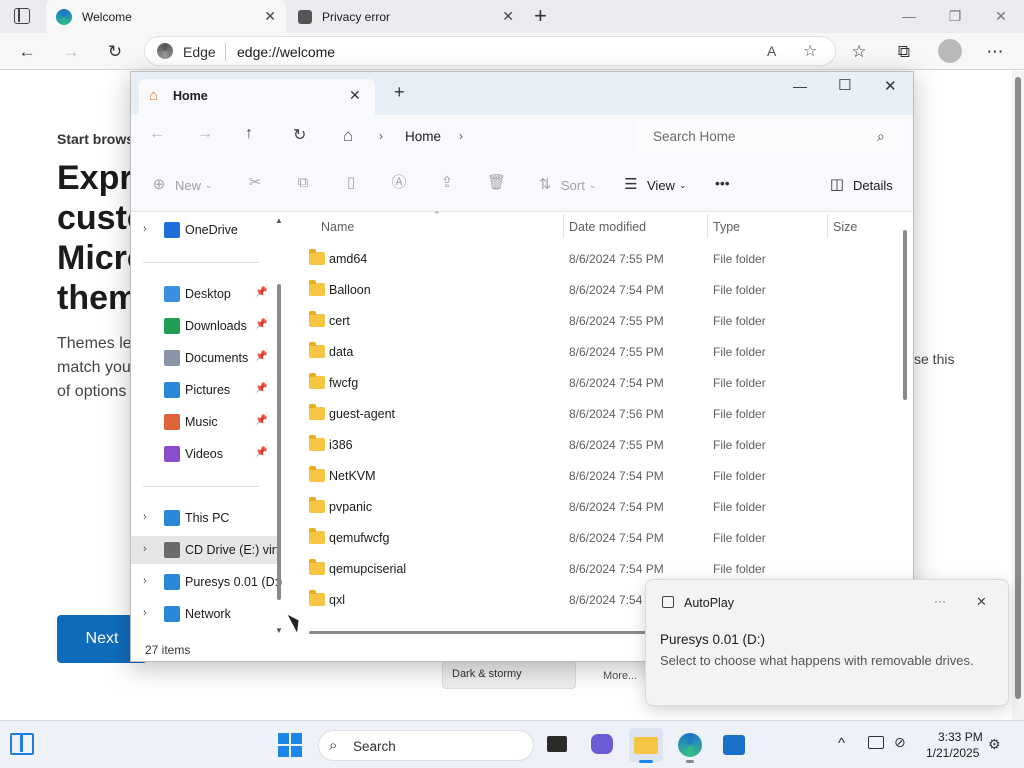 The width and height of the screenshot is (1024, 768). What do you see at coordinates (279, 220) in the screenshot?
I see `scroll-up-arrow-icon: ▲` at bounding box center [279, 220].